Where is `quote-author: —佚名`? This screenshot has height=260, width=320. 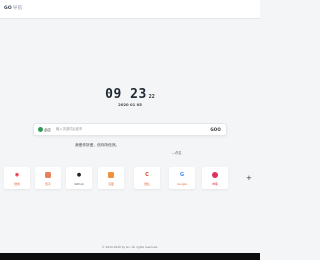
quote-author: —佚名 is located at coordinates (177, 153).